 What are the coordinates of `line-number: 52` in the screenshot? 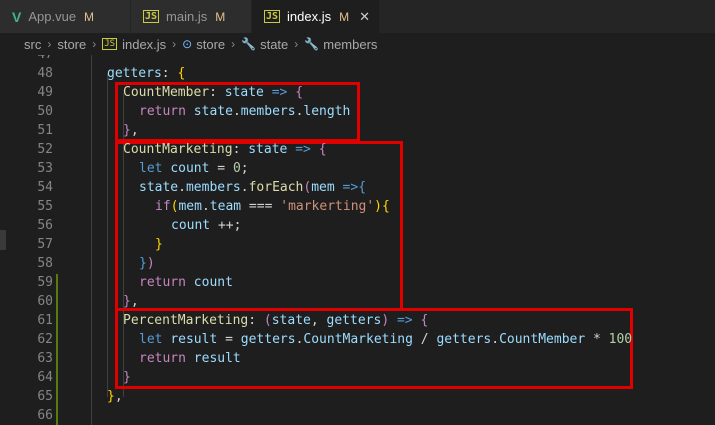 It's located at (45, 149).